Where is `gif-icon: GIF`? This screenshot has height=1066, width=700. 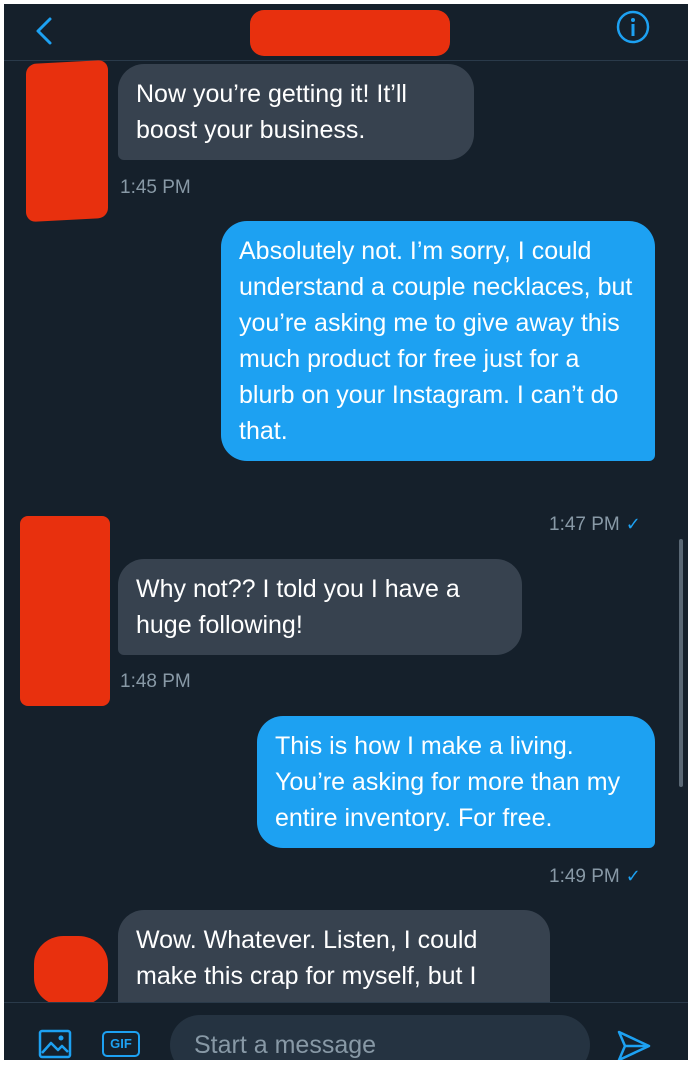
gif-icon: GIF is located at coordinates (121, 1044).